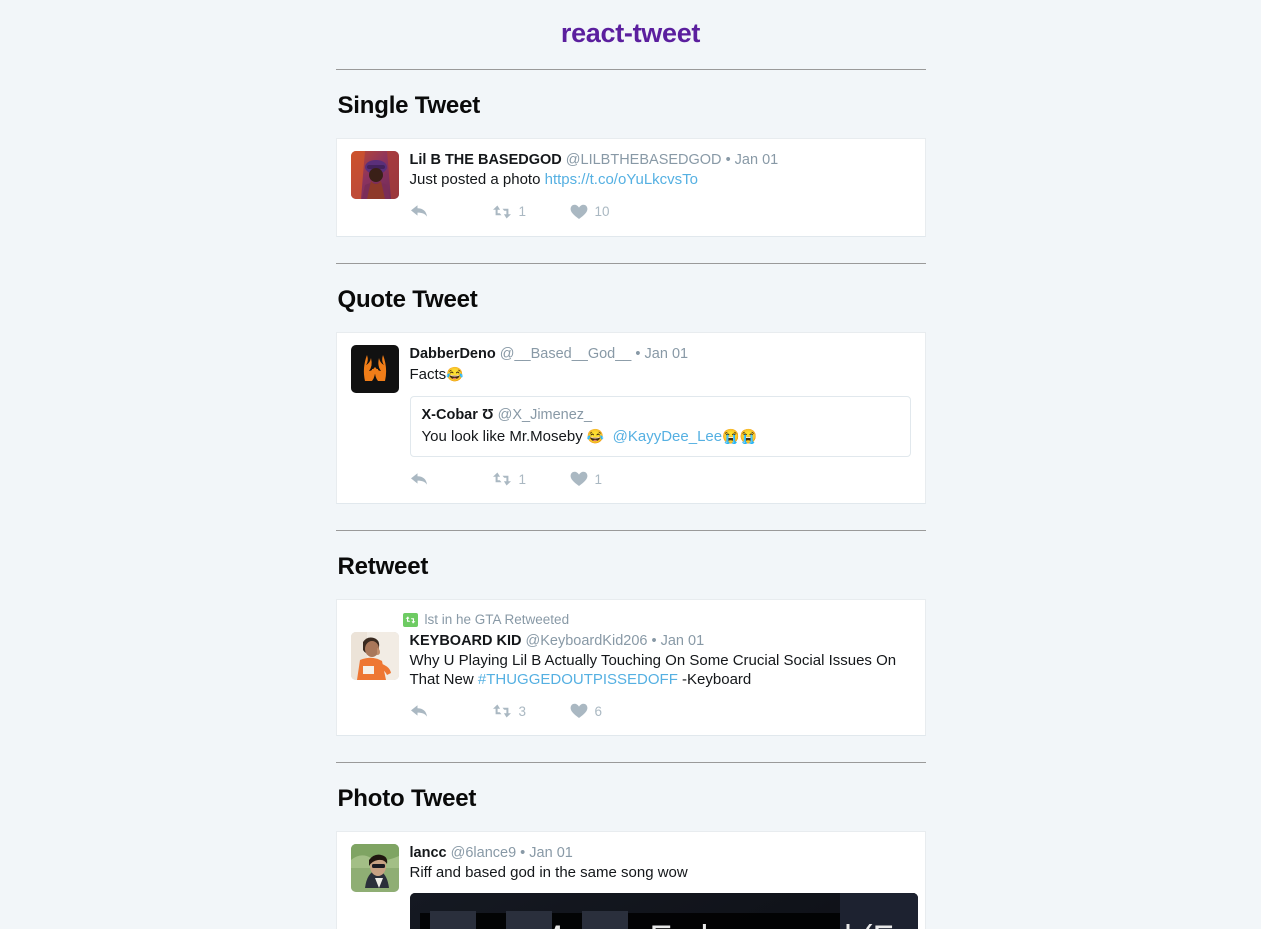 The width and height of the screenshot is (1261, 929). What do you see at coordinates (598, 711) in the screenshot?
I see `like-count: 6` at bounding box center [598, 711].